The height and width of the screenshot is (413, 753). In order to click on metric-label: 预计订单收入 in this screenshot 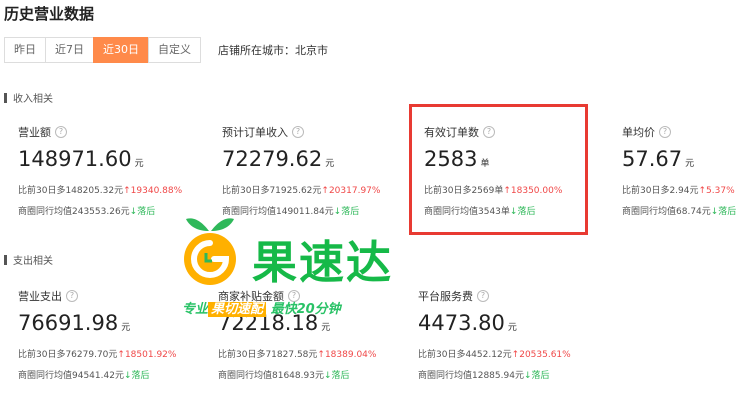, I will do `click(255, 132)`.